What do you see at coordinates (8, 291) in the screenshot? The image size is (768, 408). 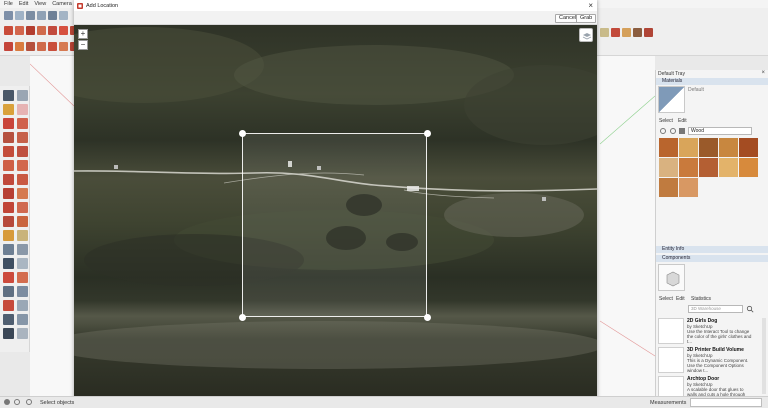 I see `zoom-icon` at bounding box center [8, 291].